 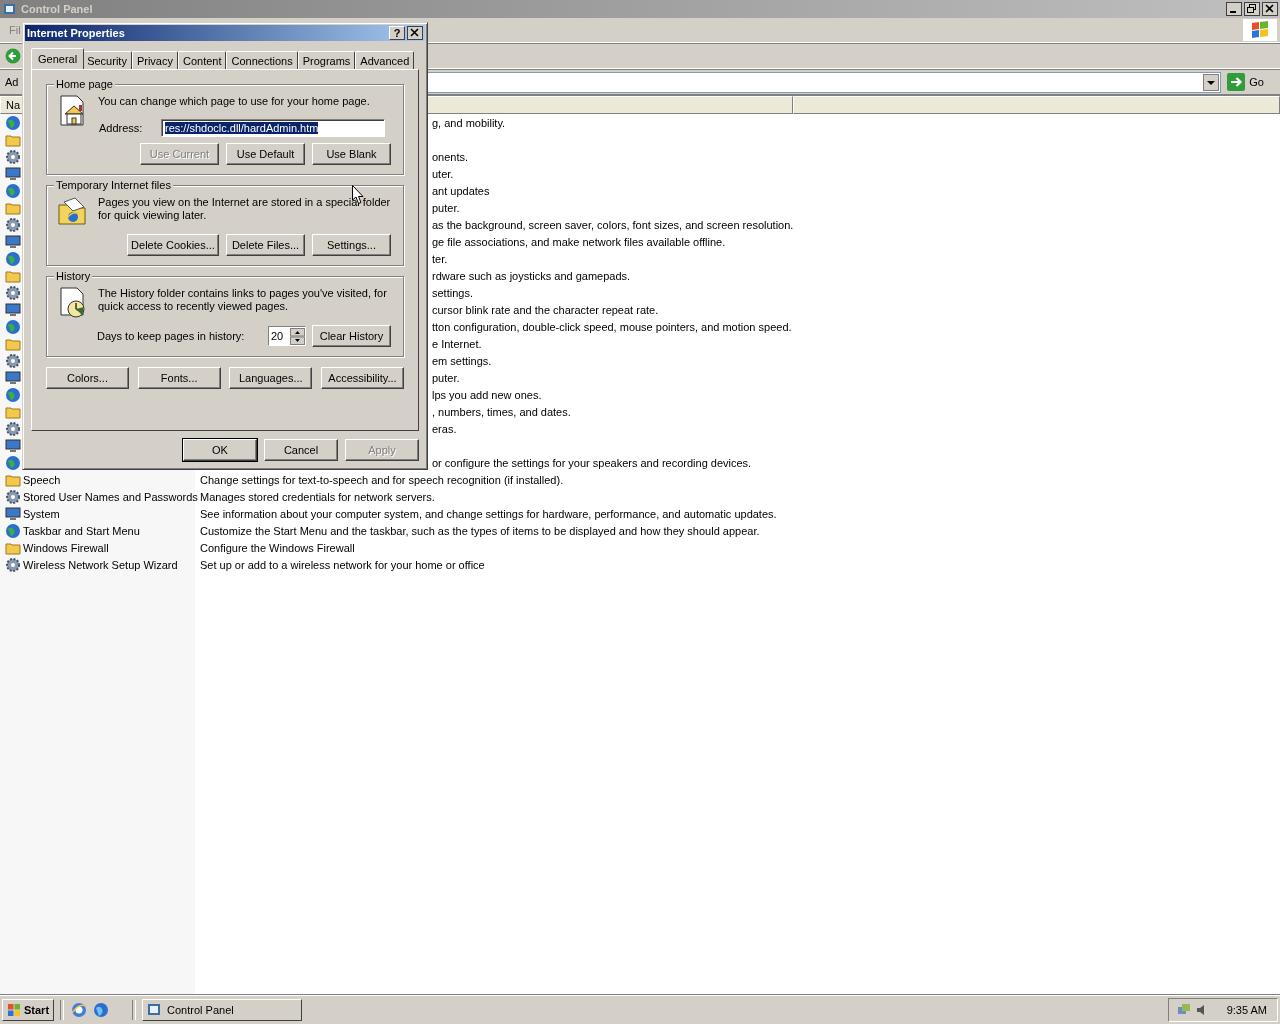 I want to click on help-button: ?, so click(x=397, y=33).